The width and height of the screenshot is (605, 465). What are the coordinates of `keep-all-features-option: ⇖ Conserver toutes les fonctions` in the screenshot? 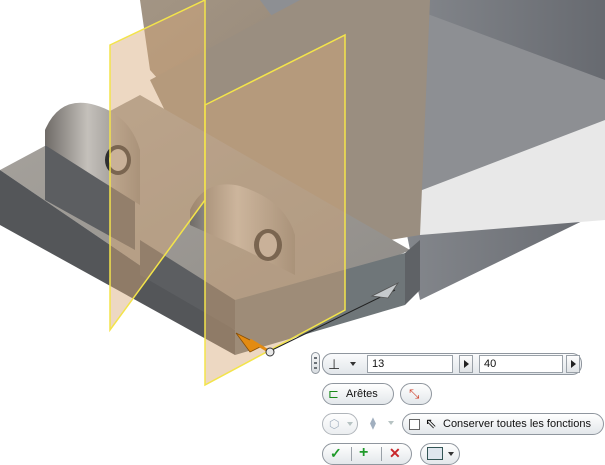 It's located at (503, 424).